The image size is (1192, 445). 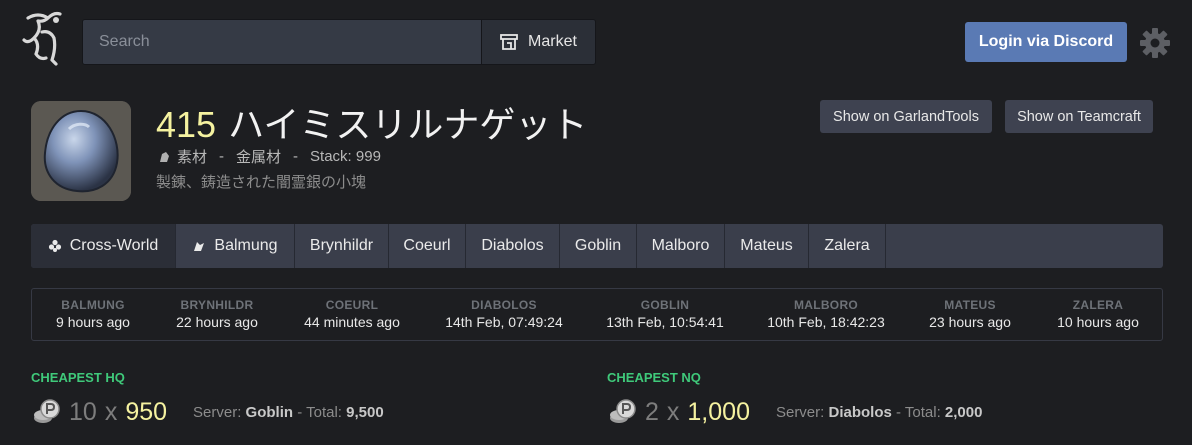 What do you see at coordinates (54, 245) in the screenshot?
I see `cross-world-icon` at bounding box center [54, 245].